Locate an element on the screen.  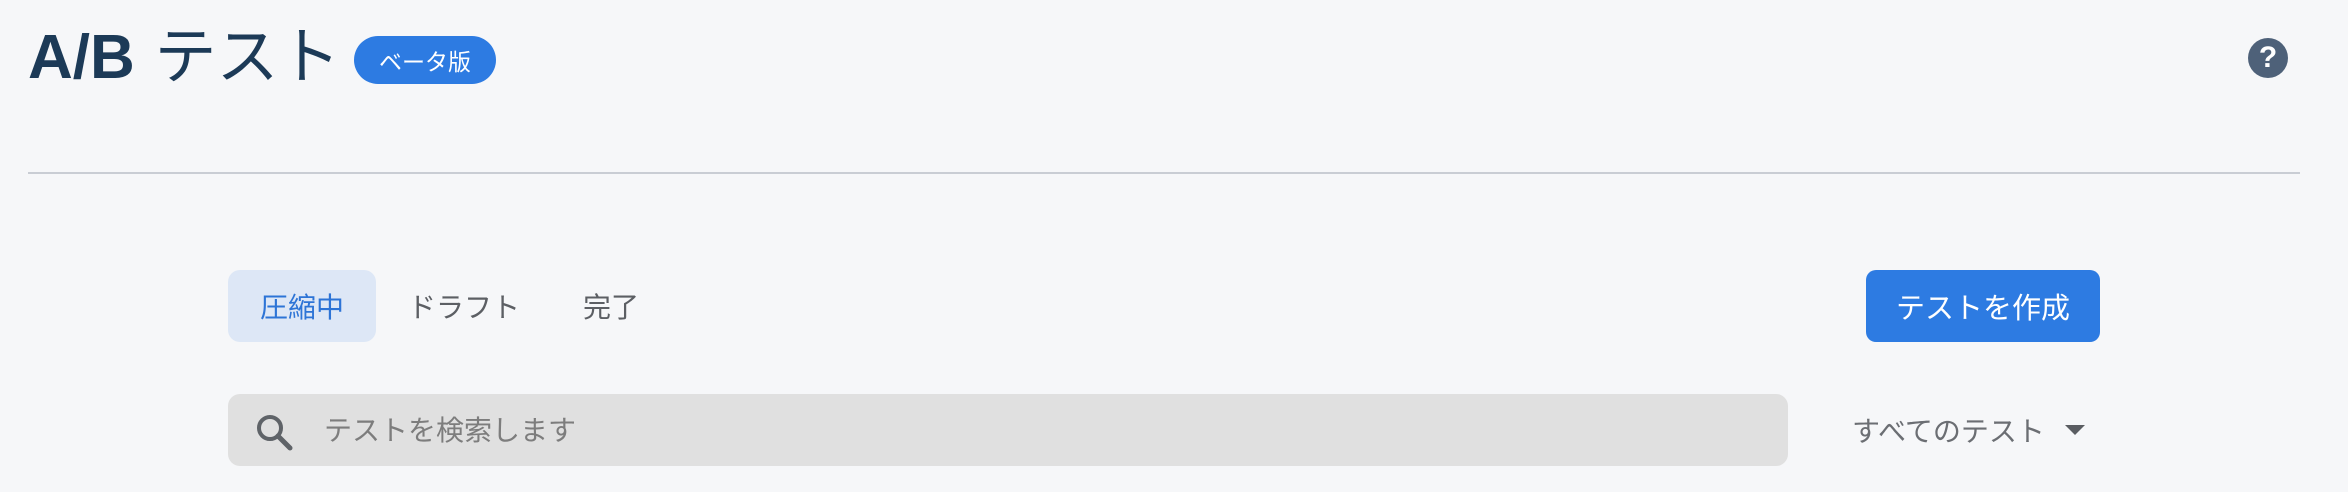
beta-badge: ベータ版 is located at coordinates (425, 60).